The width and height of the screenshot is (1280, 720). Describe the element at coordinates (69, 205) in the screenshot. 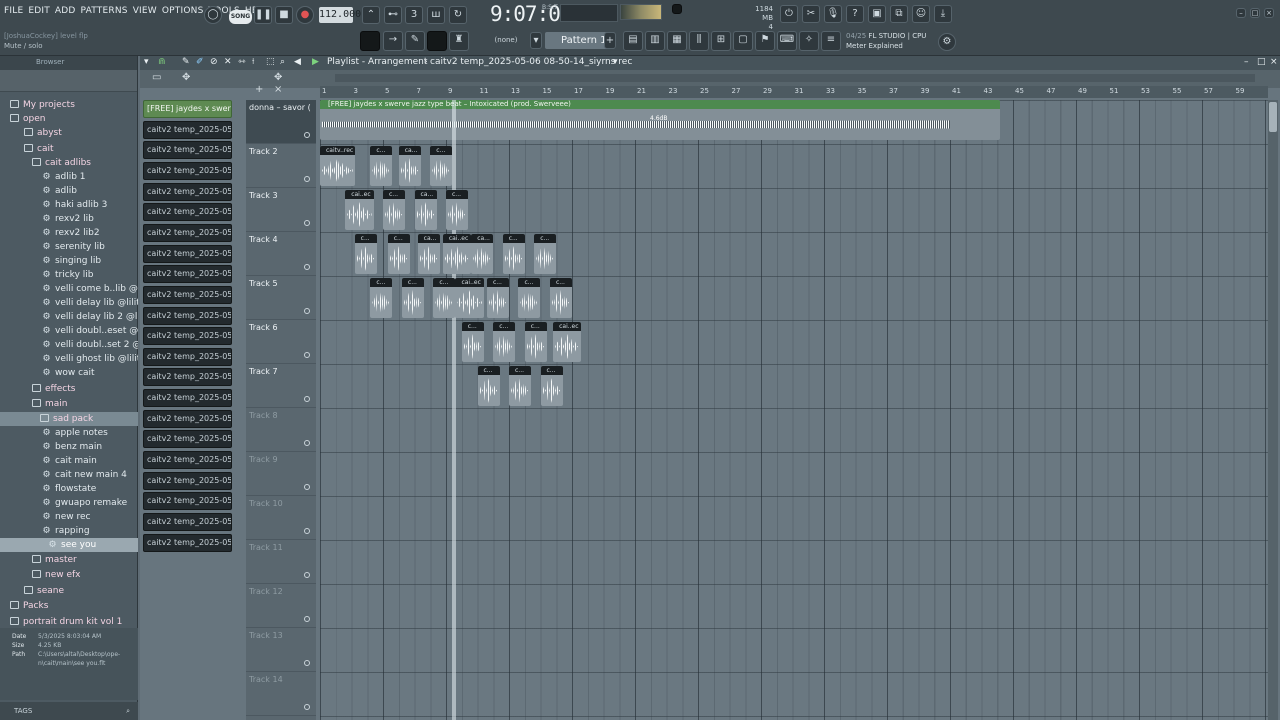

I see `browser-file: ⚙ haki adlib 3` at that location.